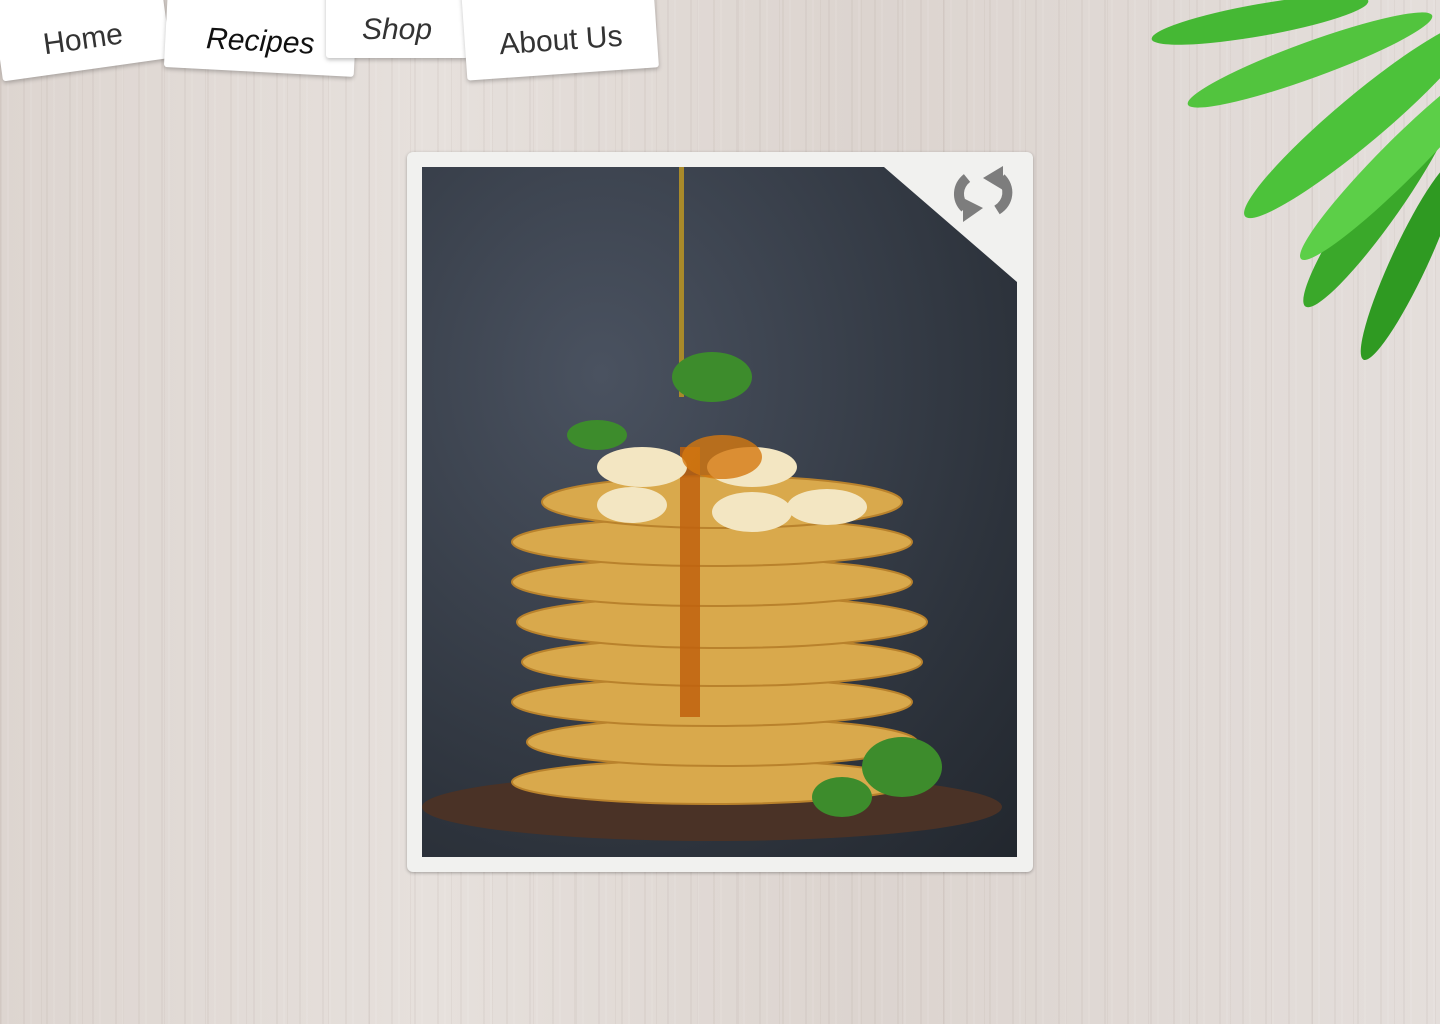  What do you see at coordinates (260, 41) in the screenshot?
I see `nav-label: Recipes` at bounding box center [260, 41].